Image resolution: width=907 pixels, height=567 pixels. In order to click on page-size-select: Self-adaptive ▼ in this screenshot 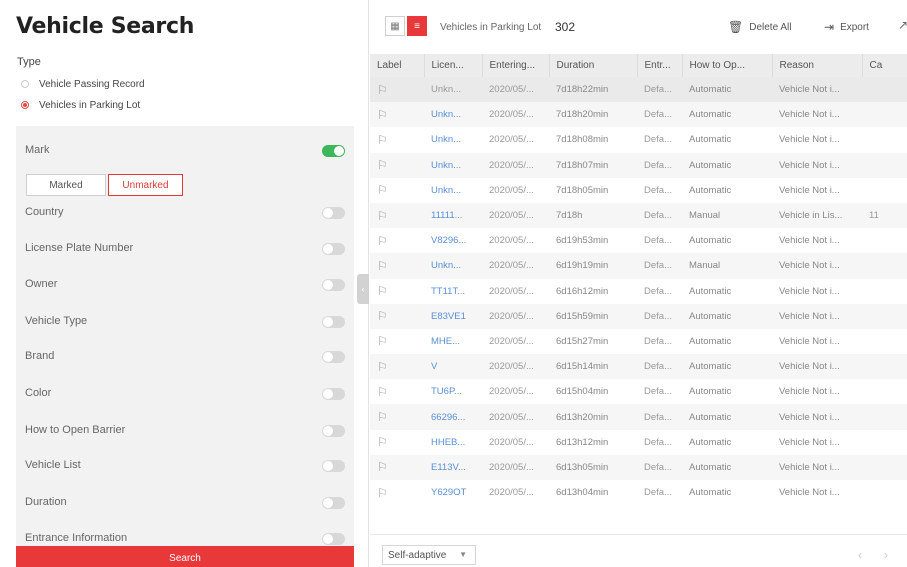, I will do `click(429, 555)`.